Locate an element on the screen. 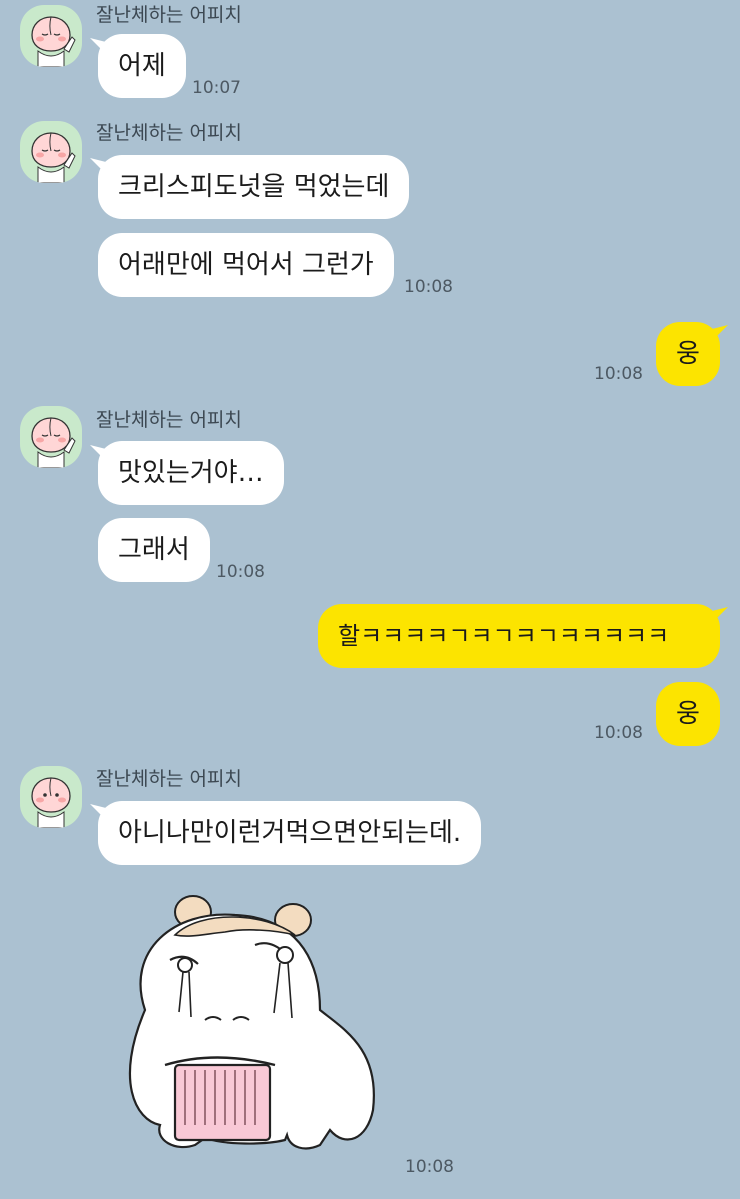  crying-hamster-sticker is located at coordinates (245, 1025).